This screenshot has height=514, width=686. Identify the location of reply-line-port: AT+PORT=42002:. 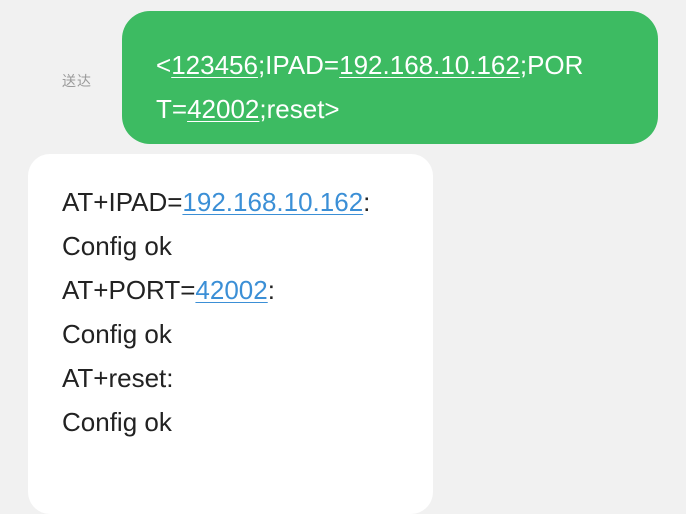
(237, 290).